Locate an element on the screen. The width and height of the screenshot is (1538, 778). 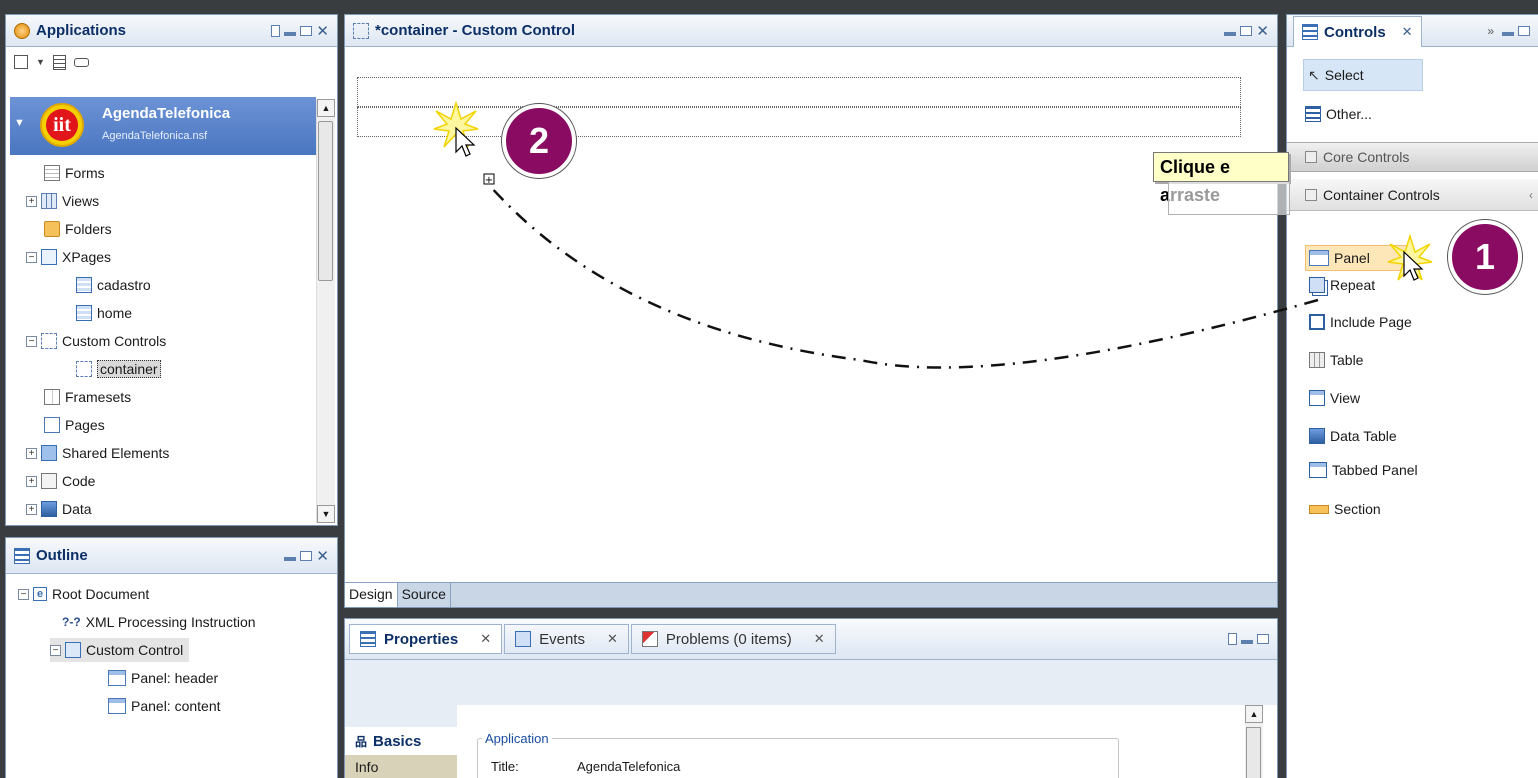
tree-item-forms: Forms is located at coordinates (74, 173).